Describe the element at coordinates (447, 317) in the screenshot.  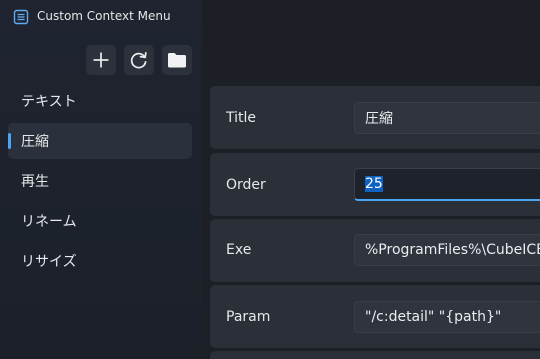
I see `param-input: "/c:detail" "{path}"` at that location.